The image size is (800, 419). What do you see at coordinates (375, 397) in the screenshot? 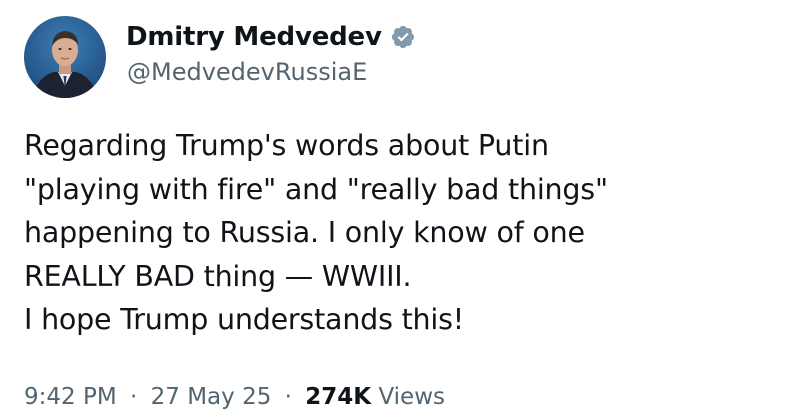
I see `views-link: 274K Views` at bounding box center [375, 397].